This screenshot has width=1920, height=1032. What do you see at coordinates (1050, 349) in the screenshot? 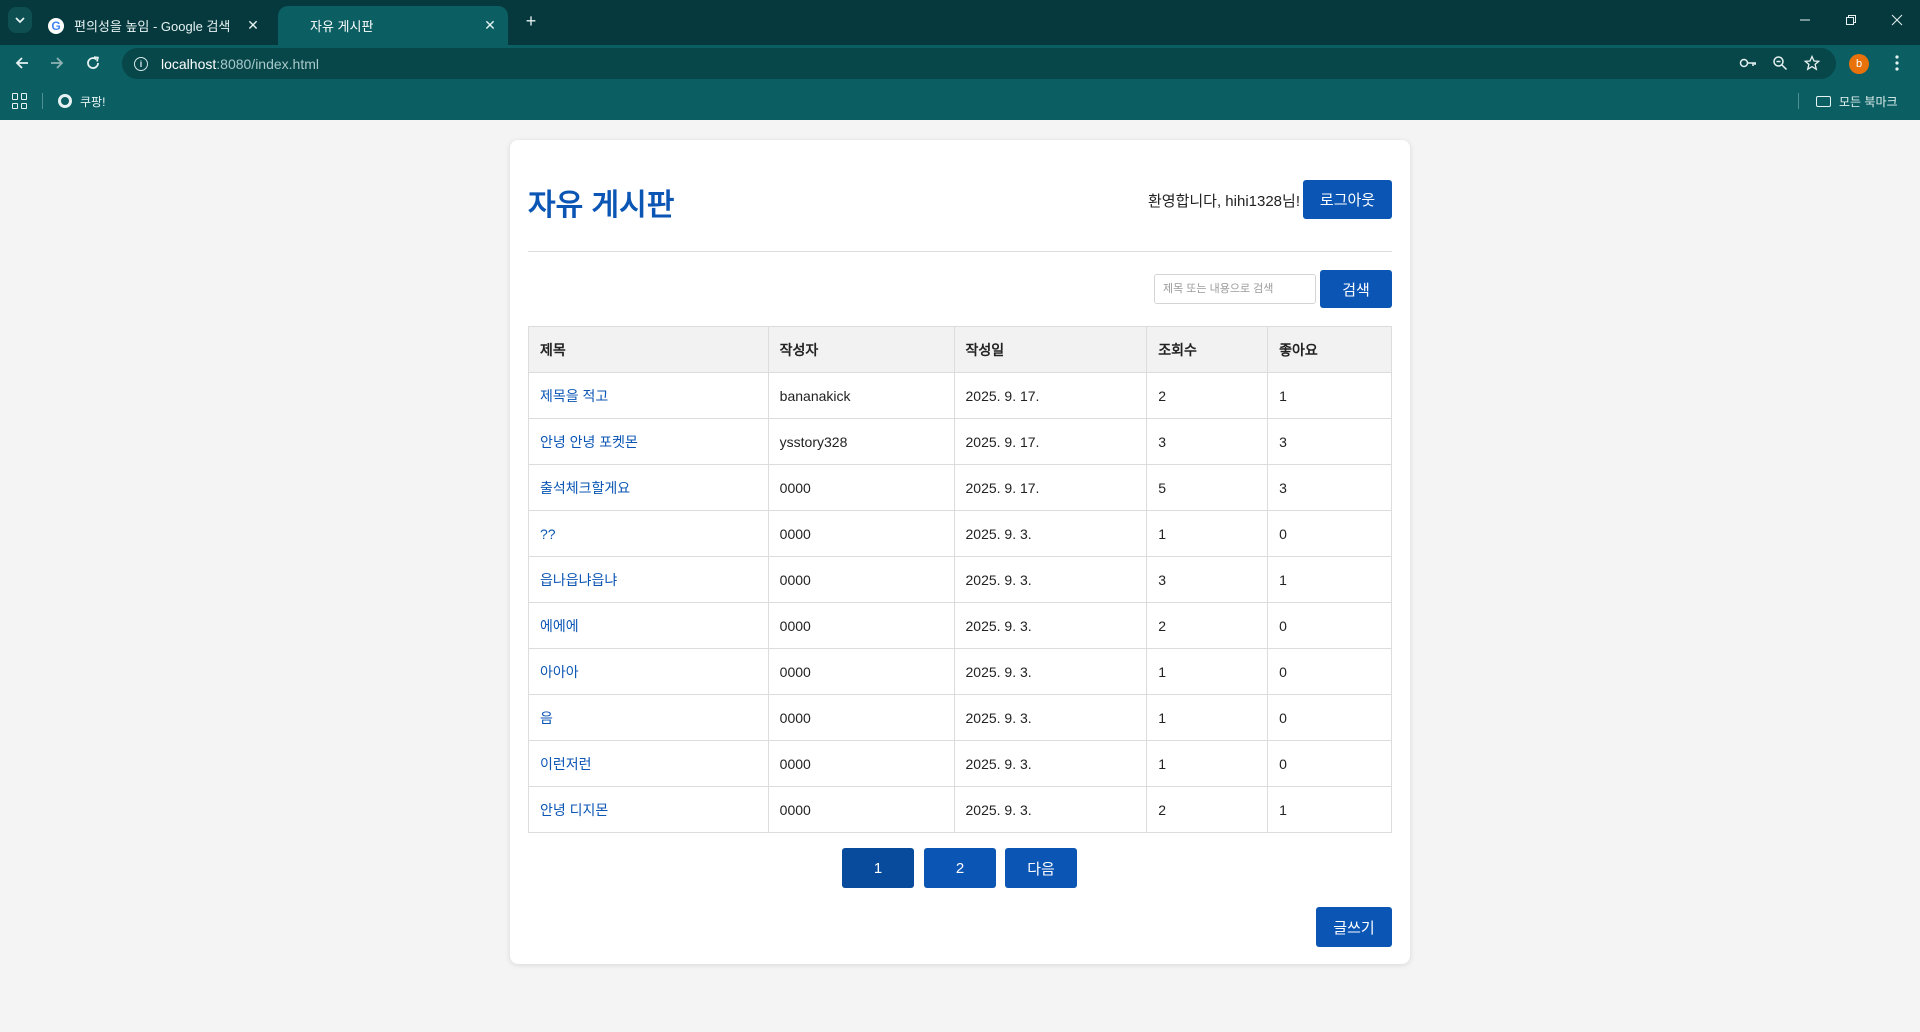
I see `column-header-date: 작성일` at bounding box center [1050, 349].